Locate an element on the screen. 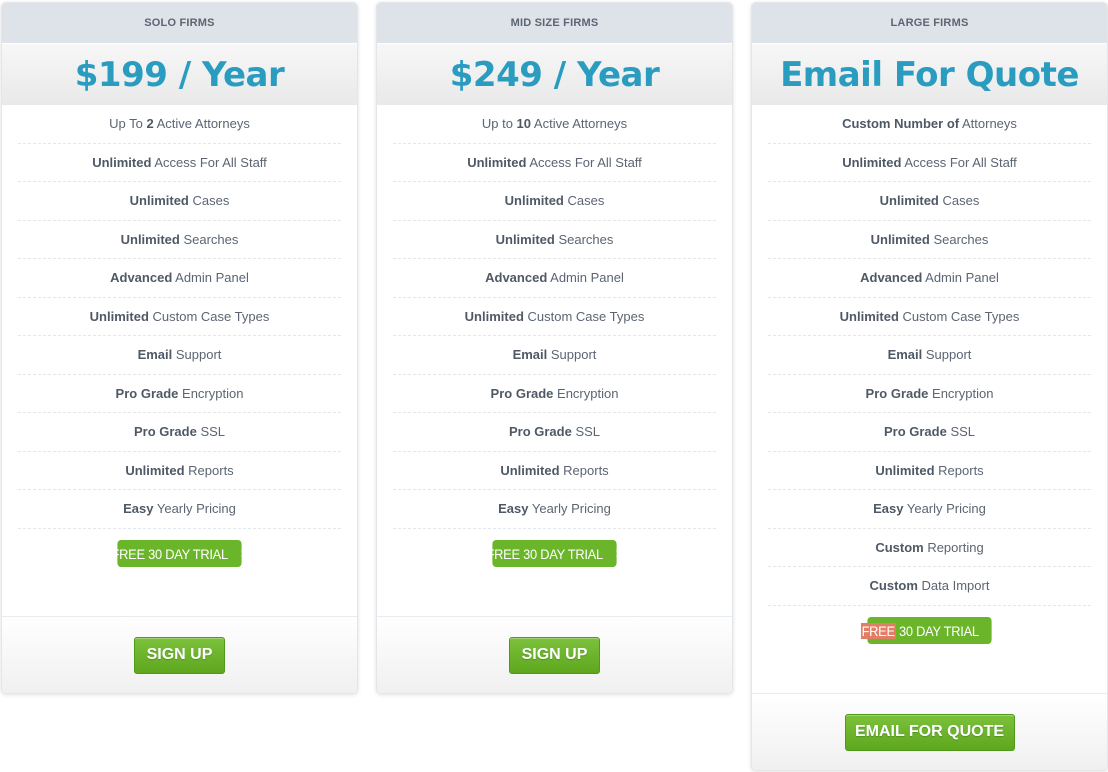 The width and height of the screenshot is (1108, 772). feature-emphasis: 10 is located at coordinates (524, 124).